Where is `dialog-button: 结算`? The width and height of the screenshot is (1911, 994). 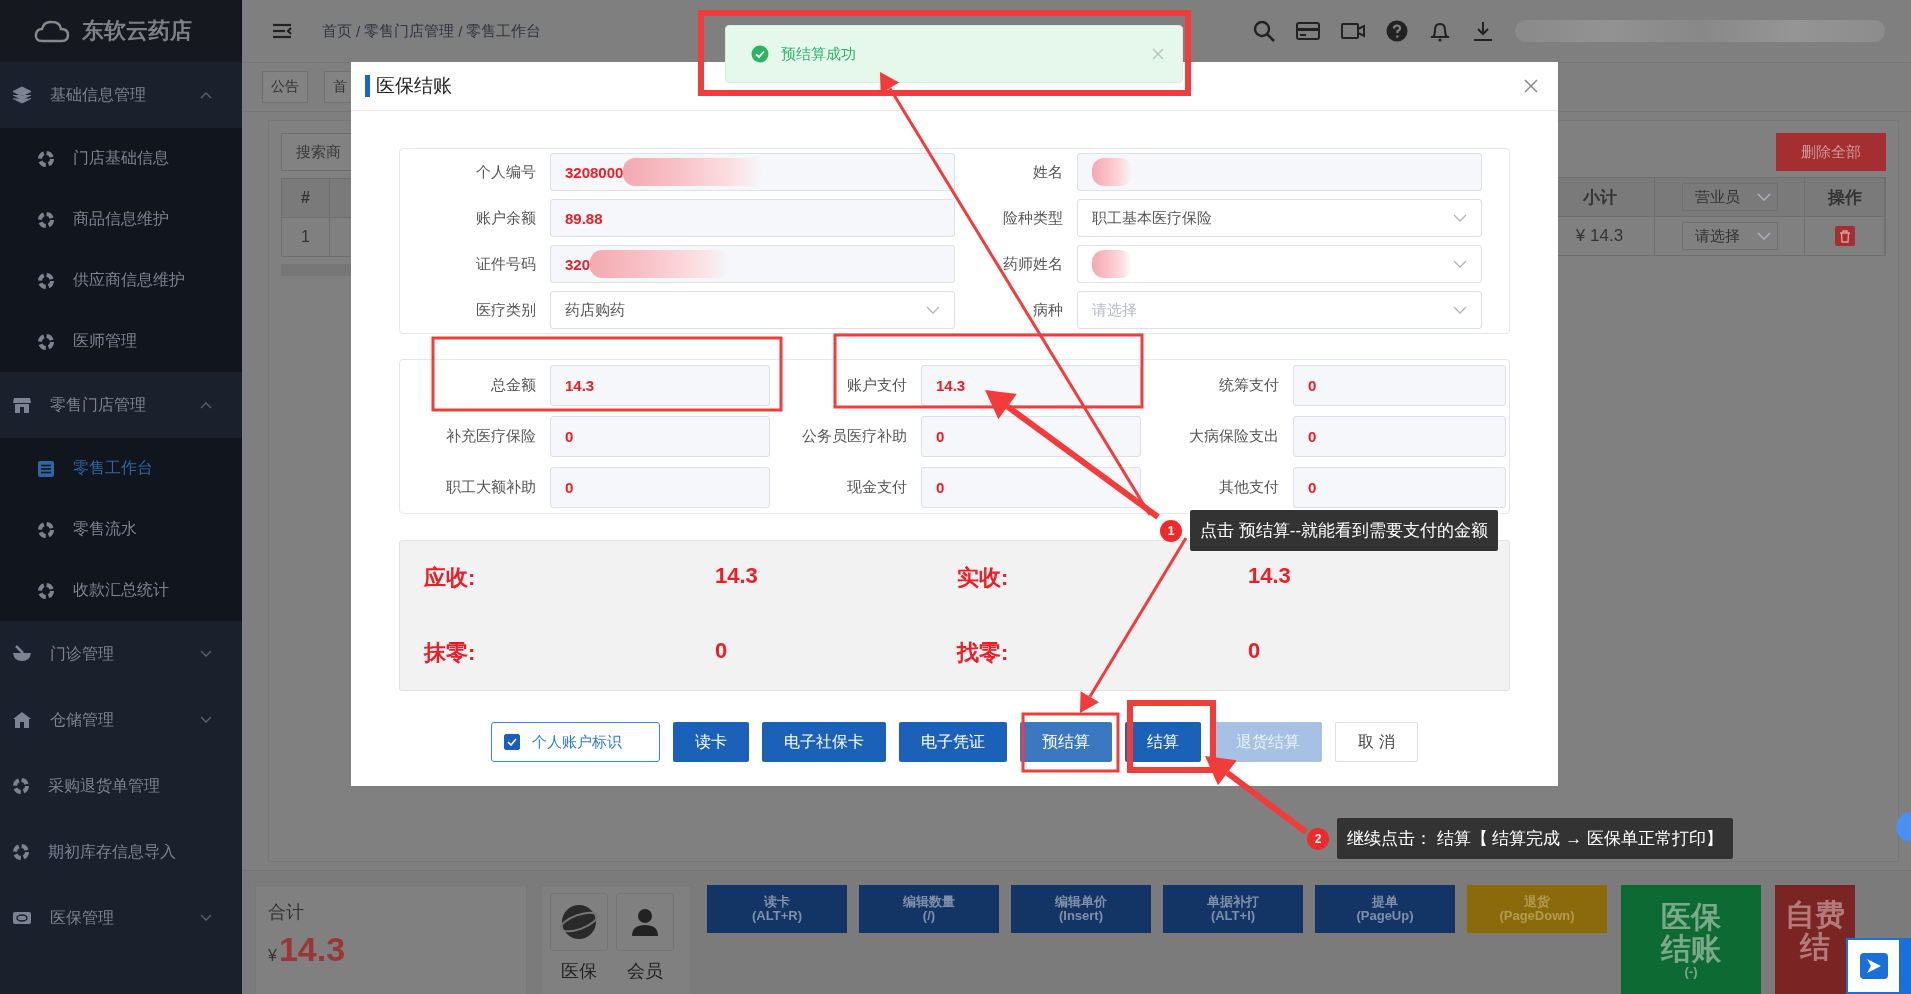
dialog-button: 结算 is located at coordinates (1163, 742).